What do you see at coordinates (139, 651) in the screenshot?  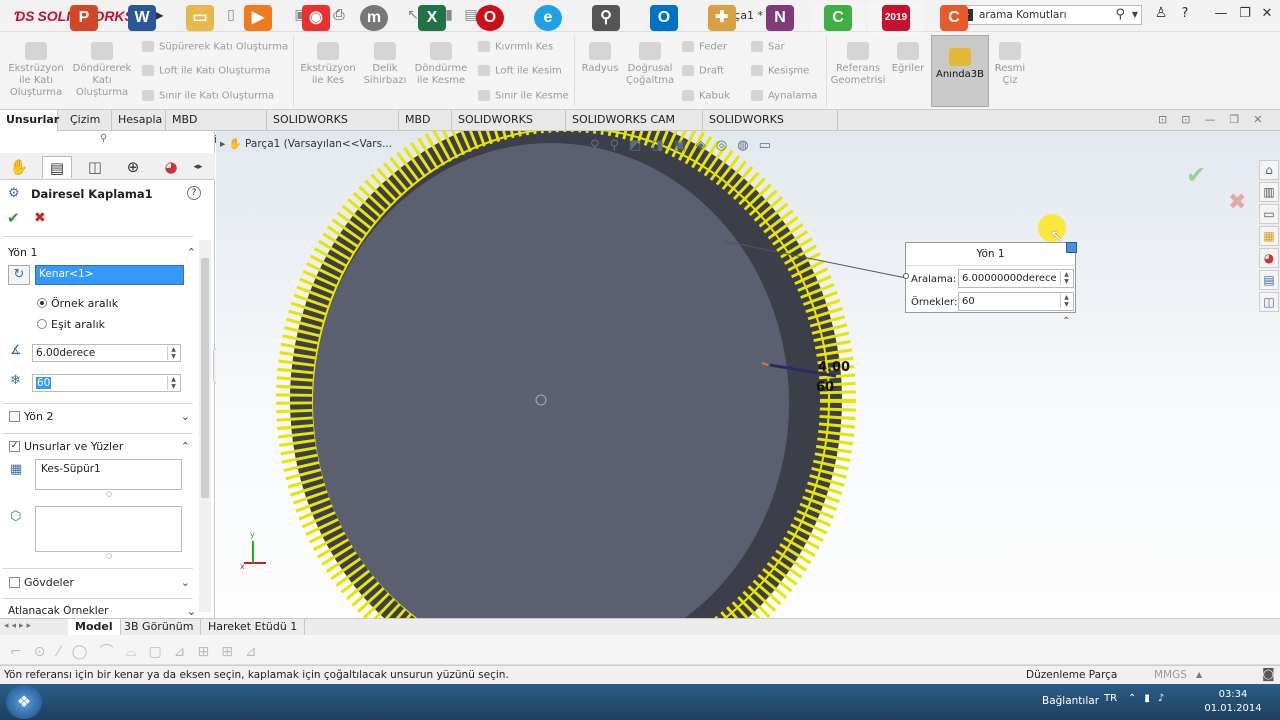 I see `sketch-tools-disabled-icon: ⌐⊙⁄◯⌒⌓▢⊿⊞⊞⊿` at bounding box center [139, 651].